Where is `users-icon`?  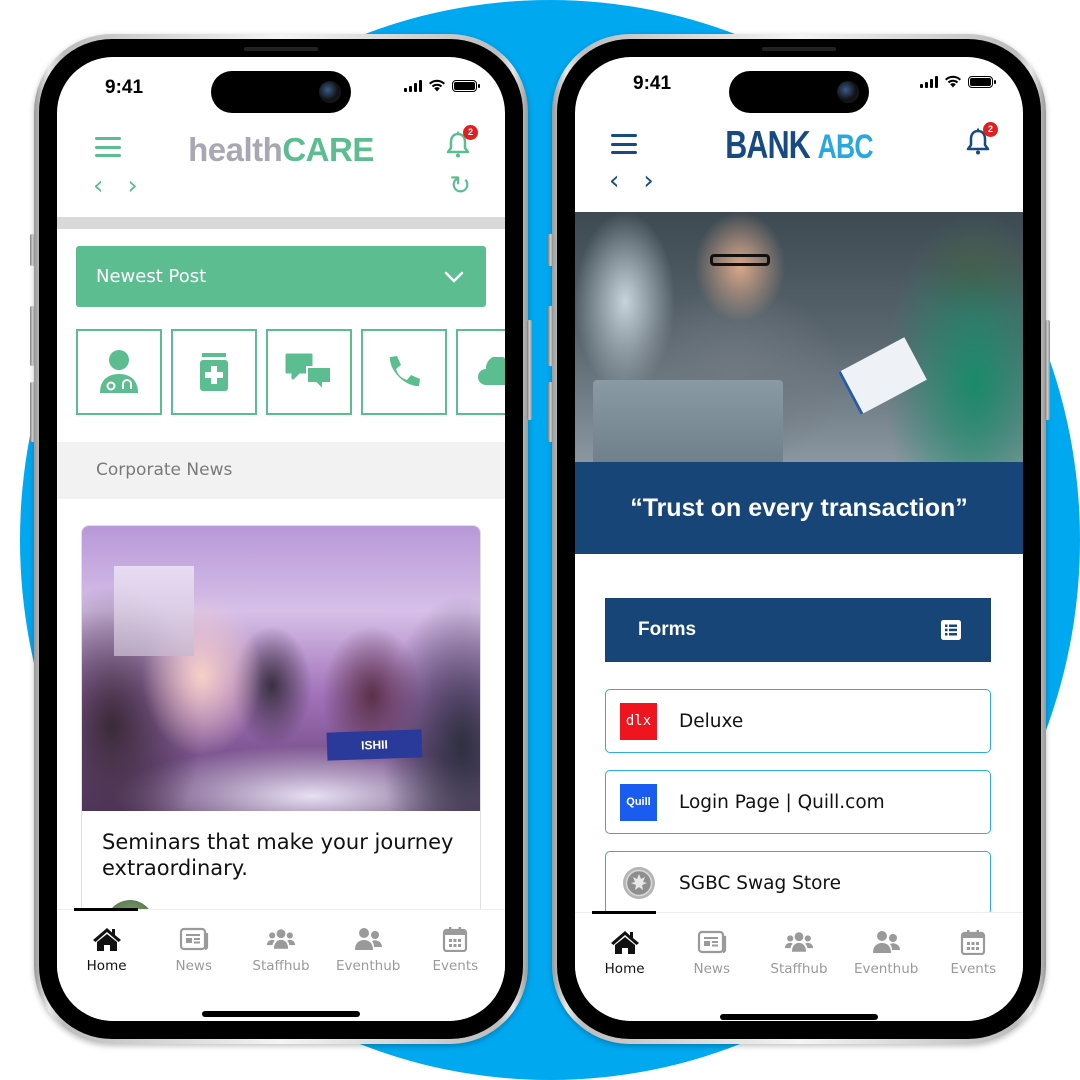
users-icon is located at coordinates (799, 942).